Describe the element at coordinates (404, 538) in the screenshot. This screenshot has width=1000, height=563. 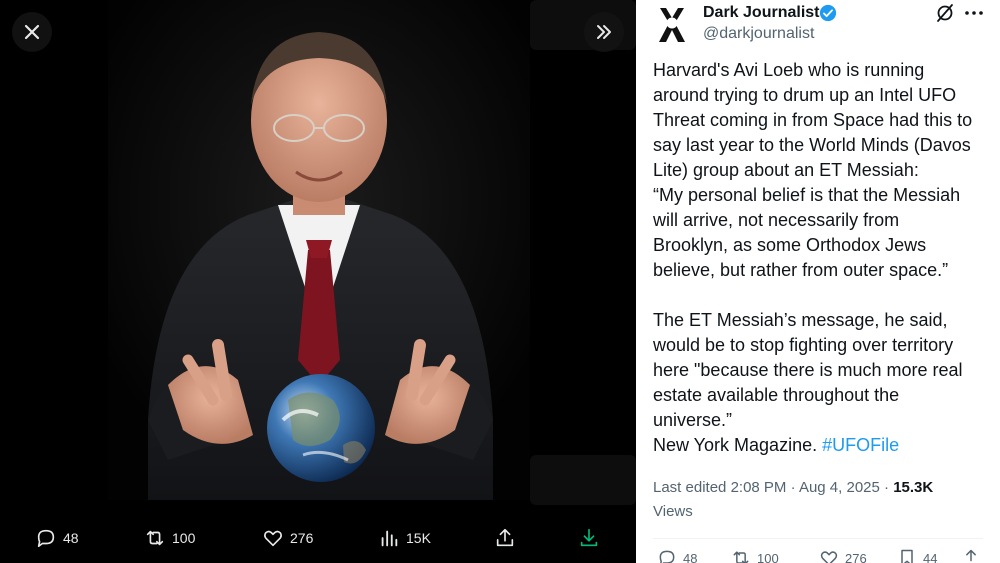
I see `views-button: 15K` at that location.